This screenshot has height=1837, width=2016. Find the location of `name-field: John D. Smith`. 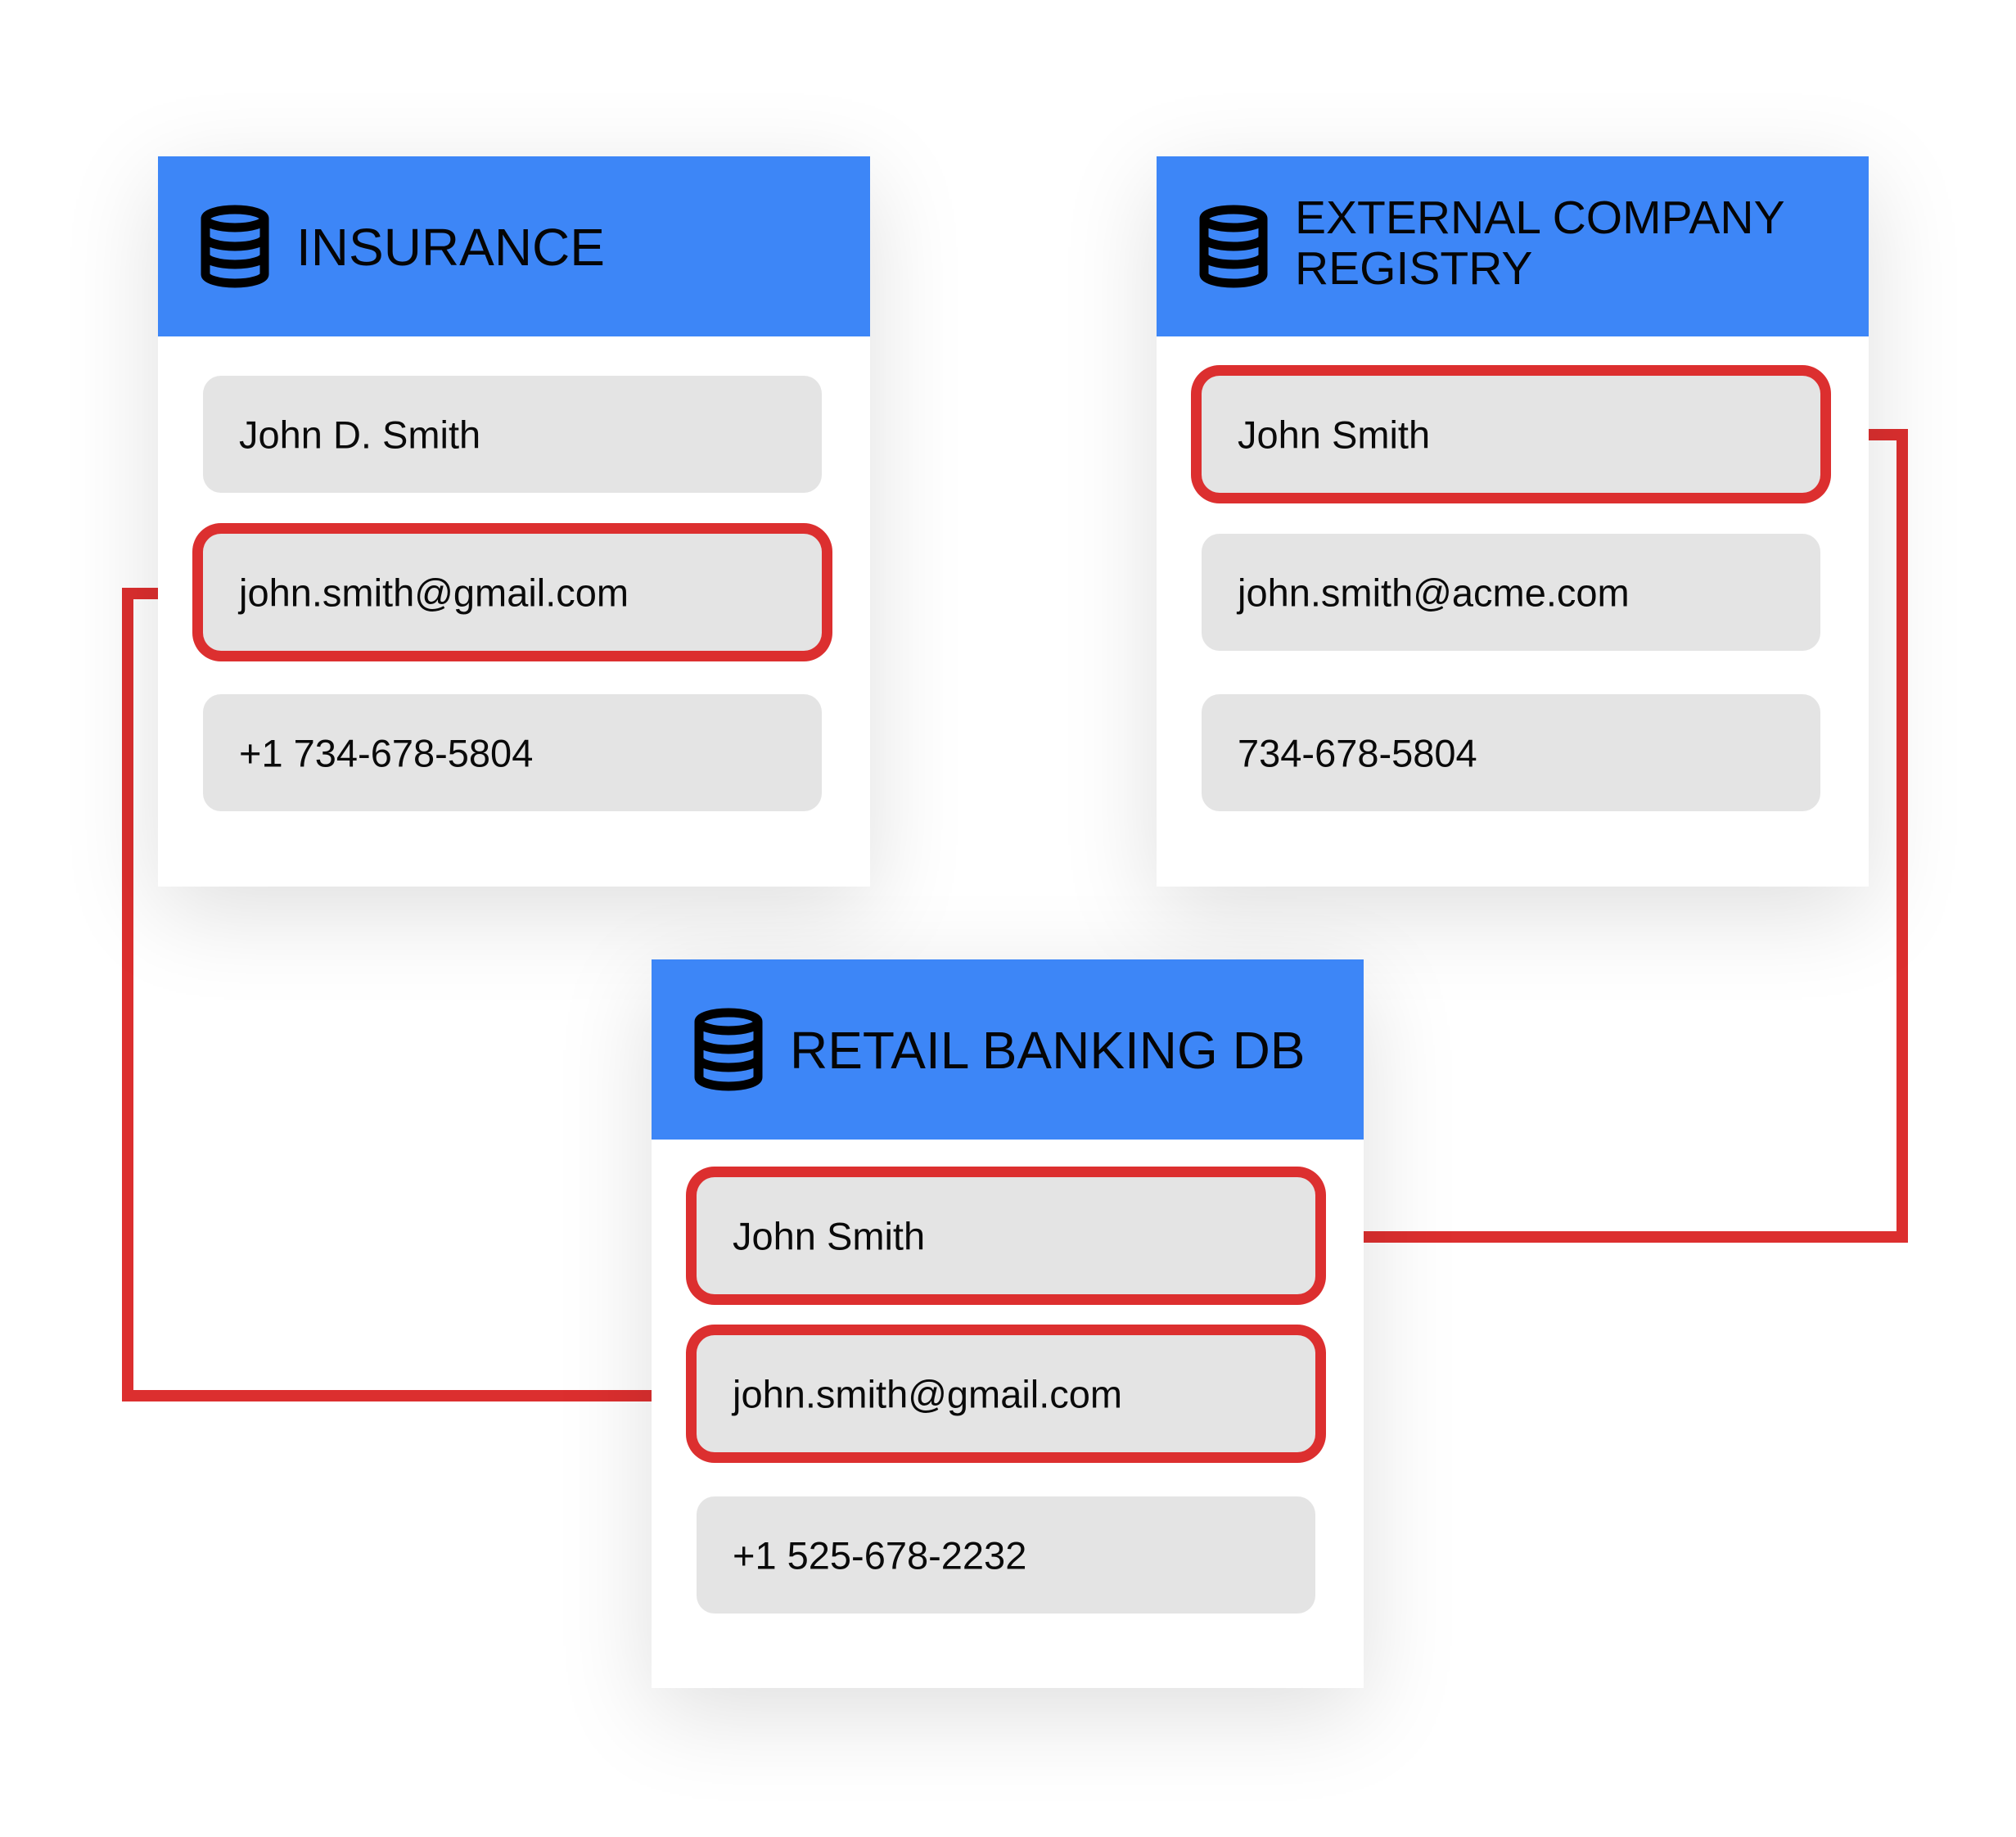

name-field: John D. Smith is located at coordinates (512, 434).